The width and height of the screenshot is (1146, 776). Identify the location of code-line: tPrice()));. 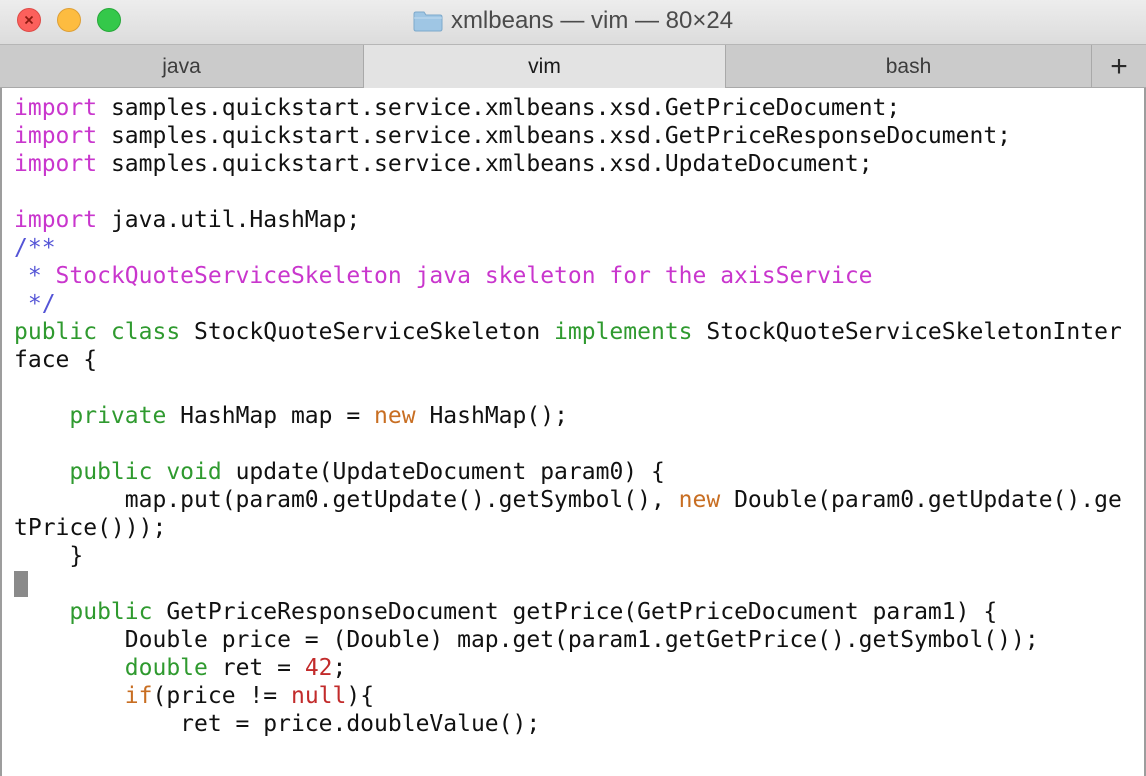
(568, 528).